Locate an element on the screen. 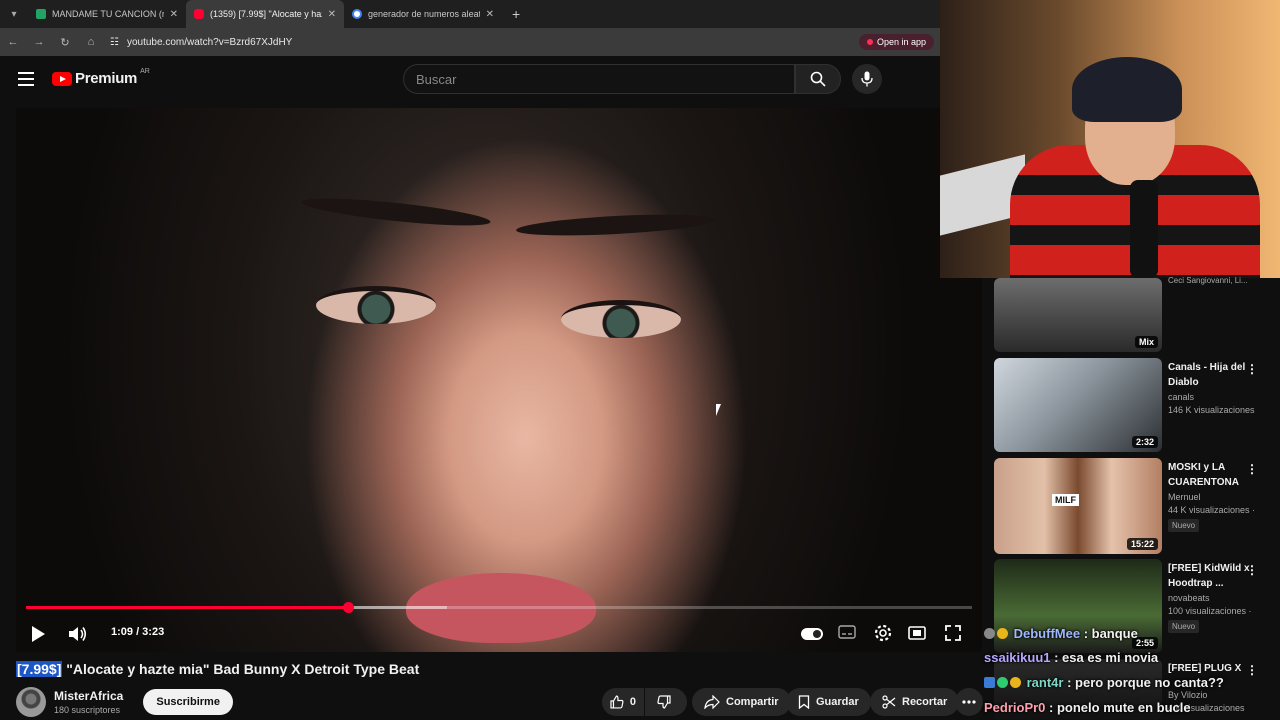 The image size is (1280, 720). fullscreen-button is located at coordinates (953, 633).